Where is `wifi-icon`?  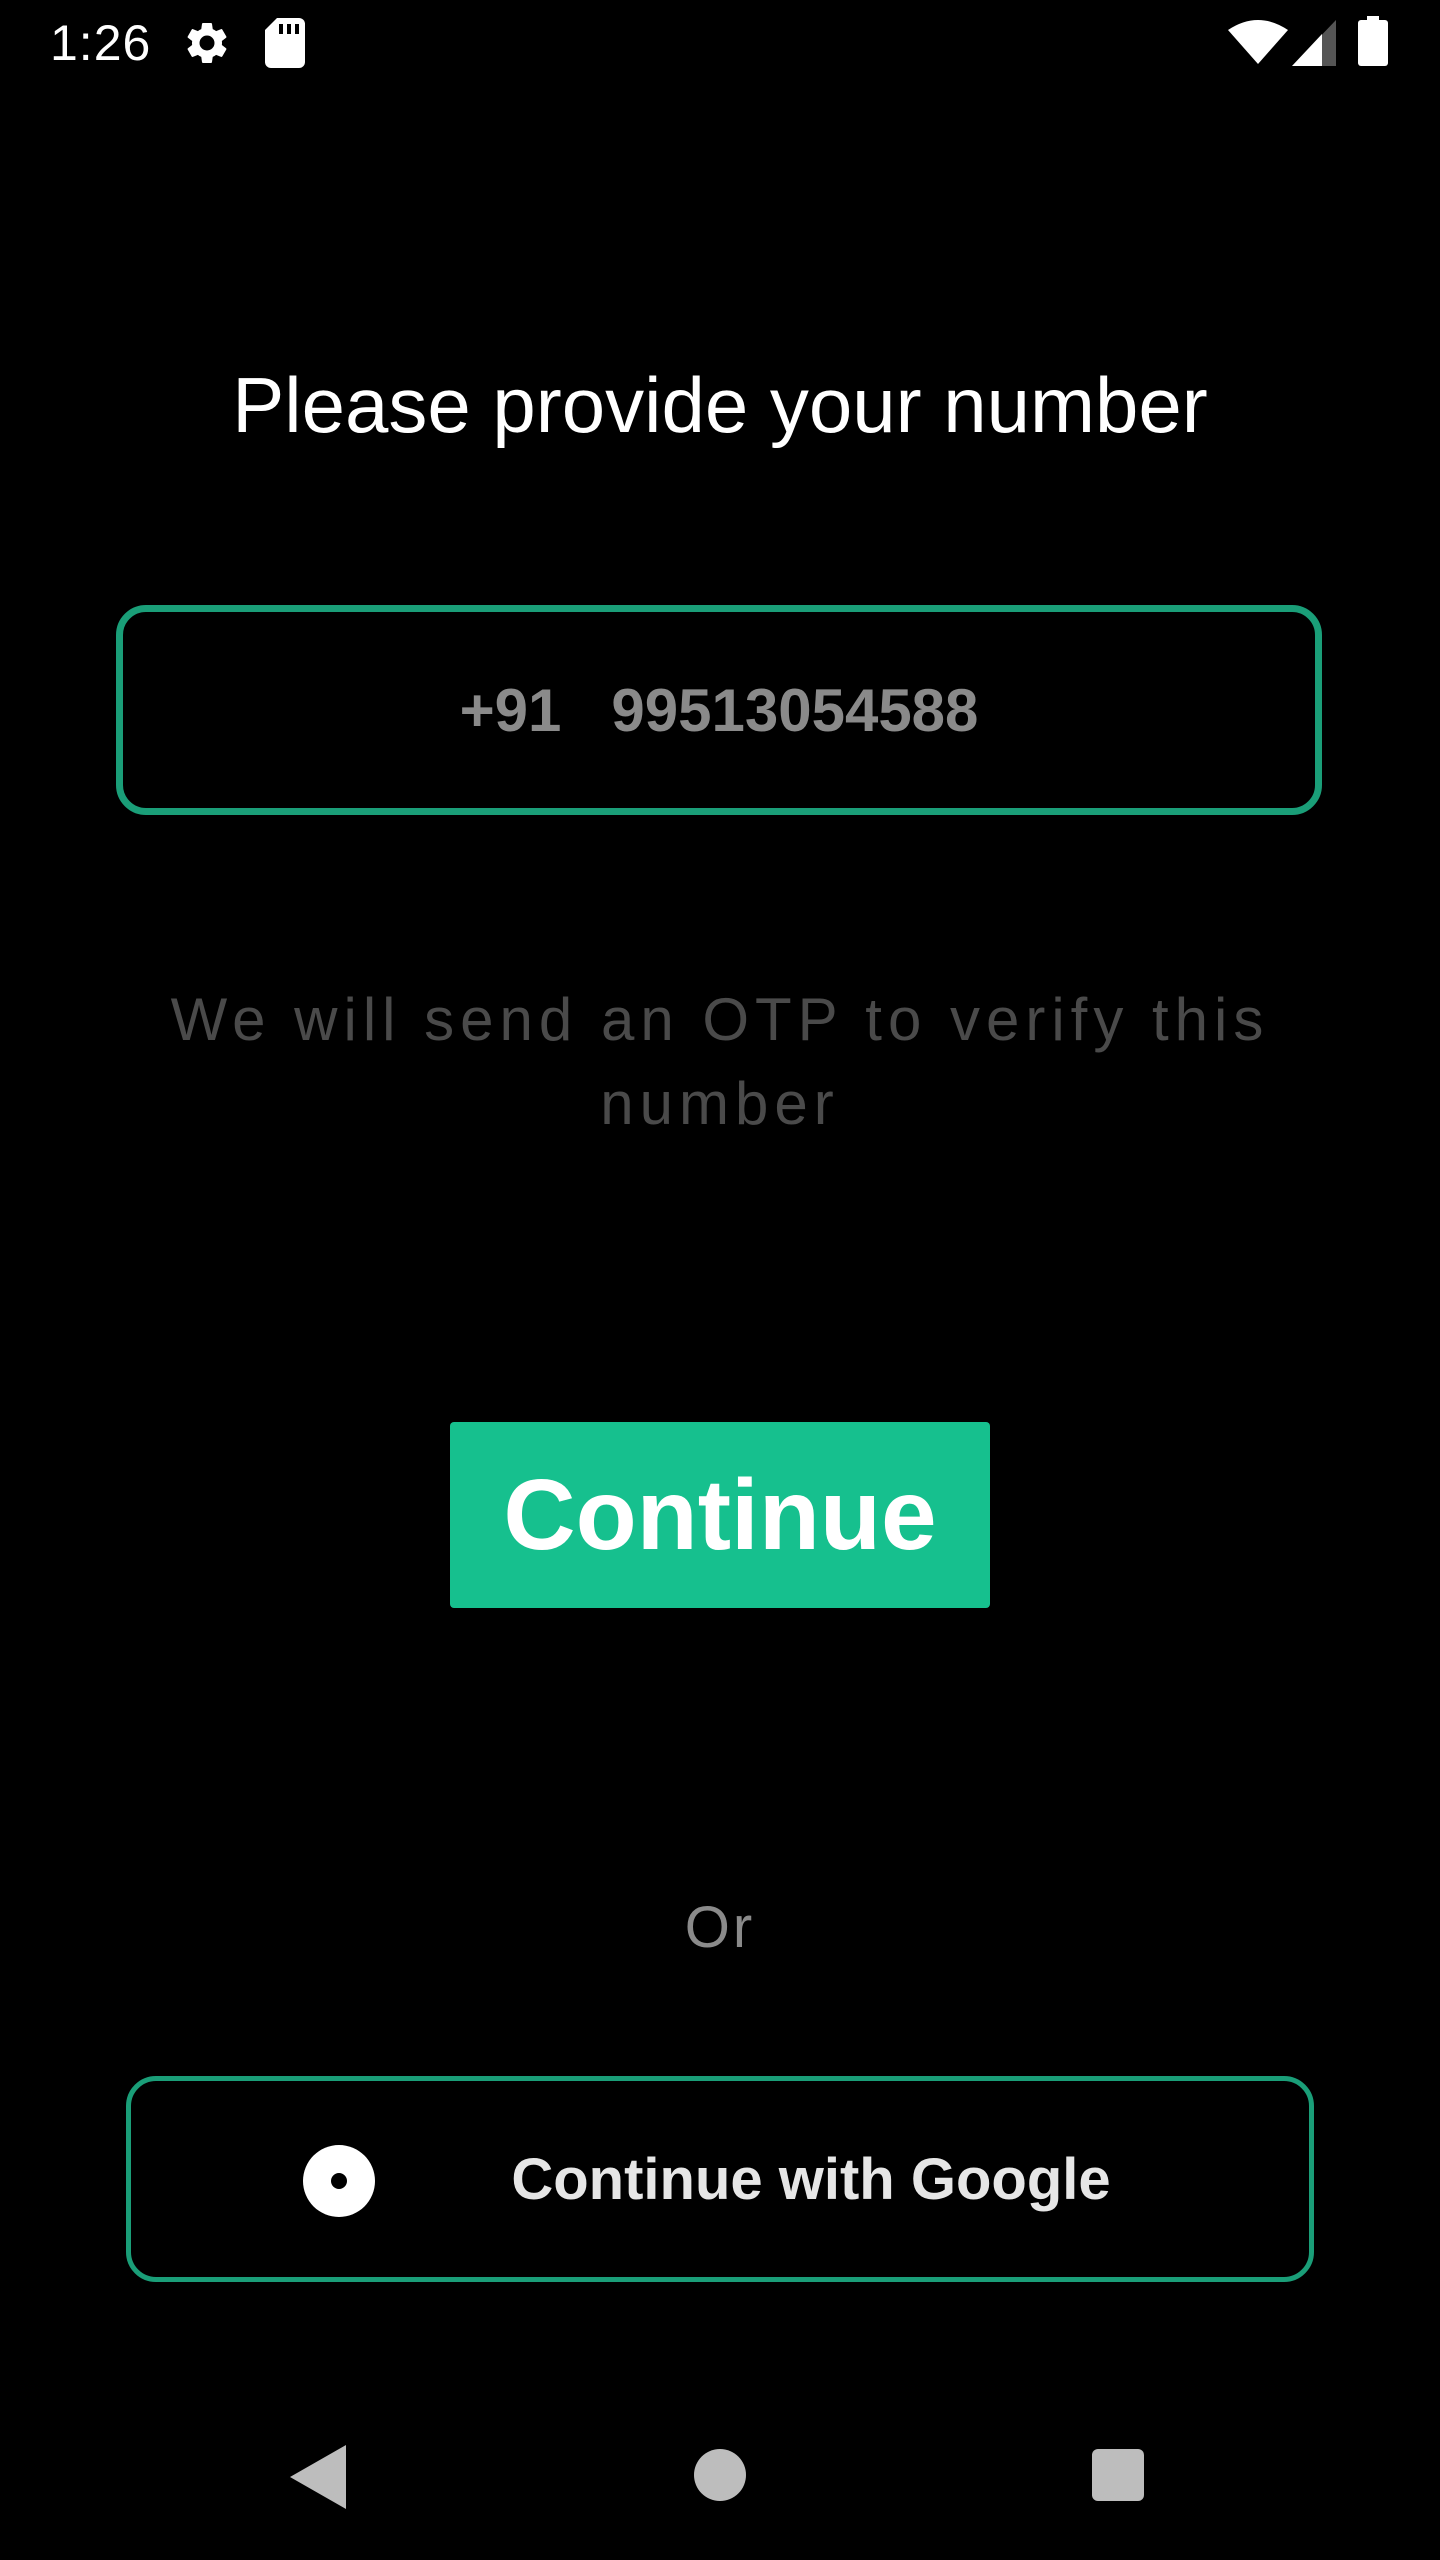
wifi-icon is located at coordinates (1258, 43).